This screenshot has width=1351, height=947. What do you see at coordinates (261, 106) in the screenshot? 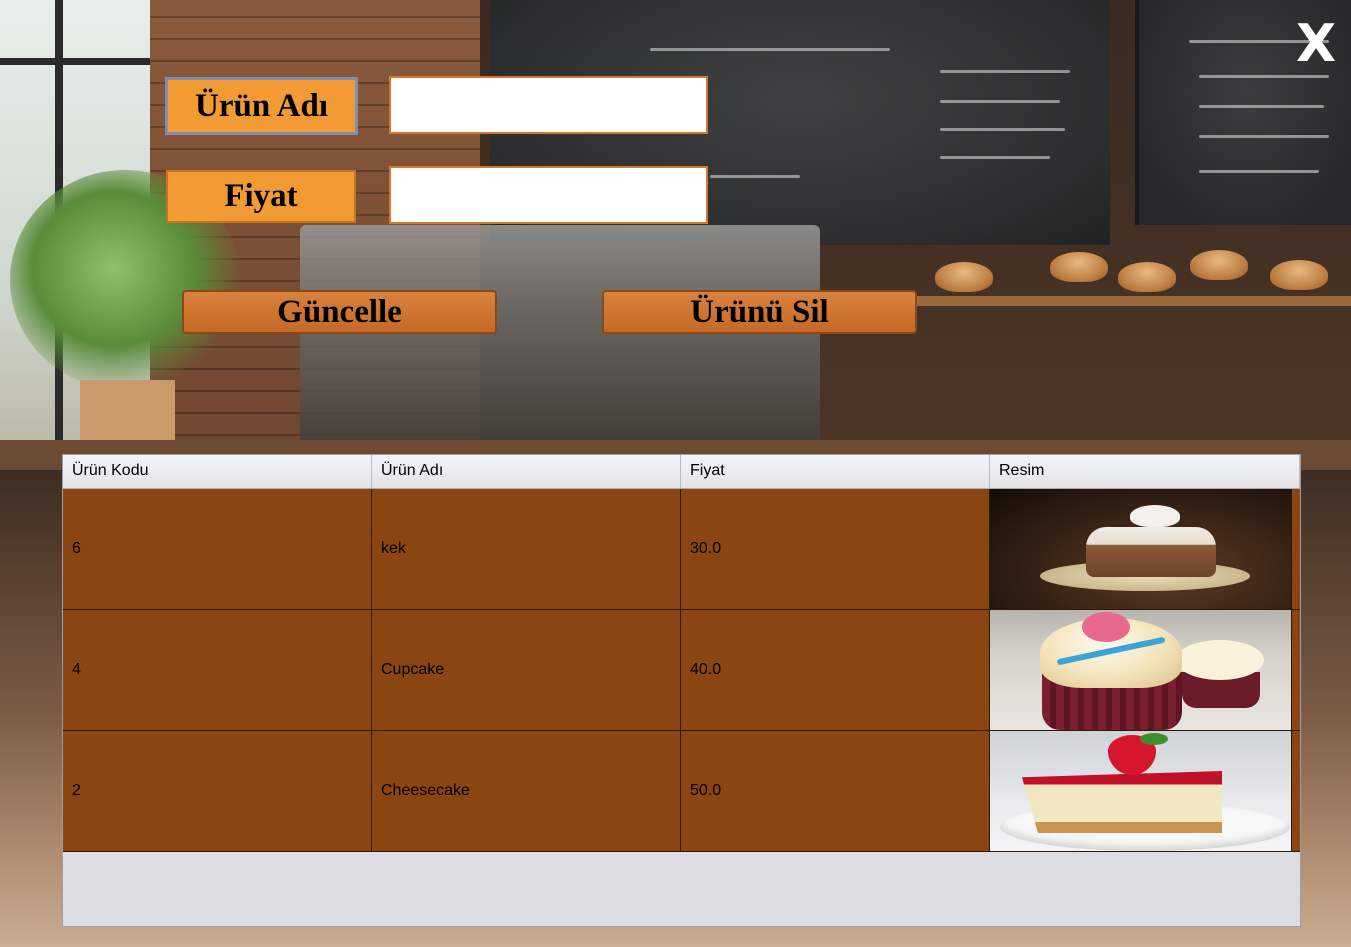
I see `product-name-label: Ürün Adı` at bounding box center [261, 106].